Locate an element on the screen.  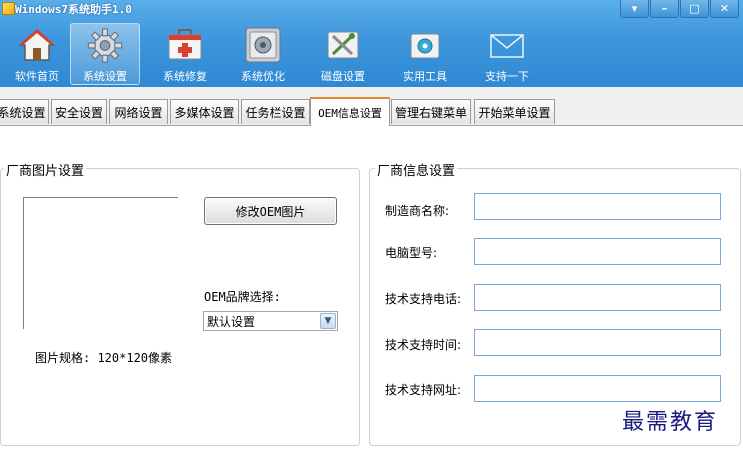
toolbar-support-button: 支持一下 is located at coordinates (507, 54).